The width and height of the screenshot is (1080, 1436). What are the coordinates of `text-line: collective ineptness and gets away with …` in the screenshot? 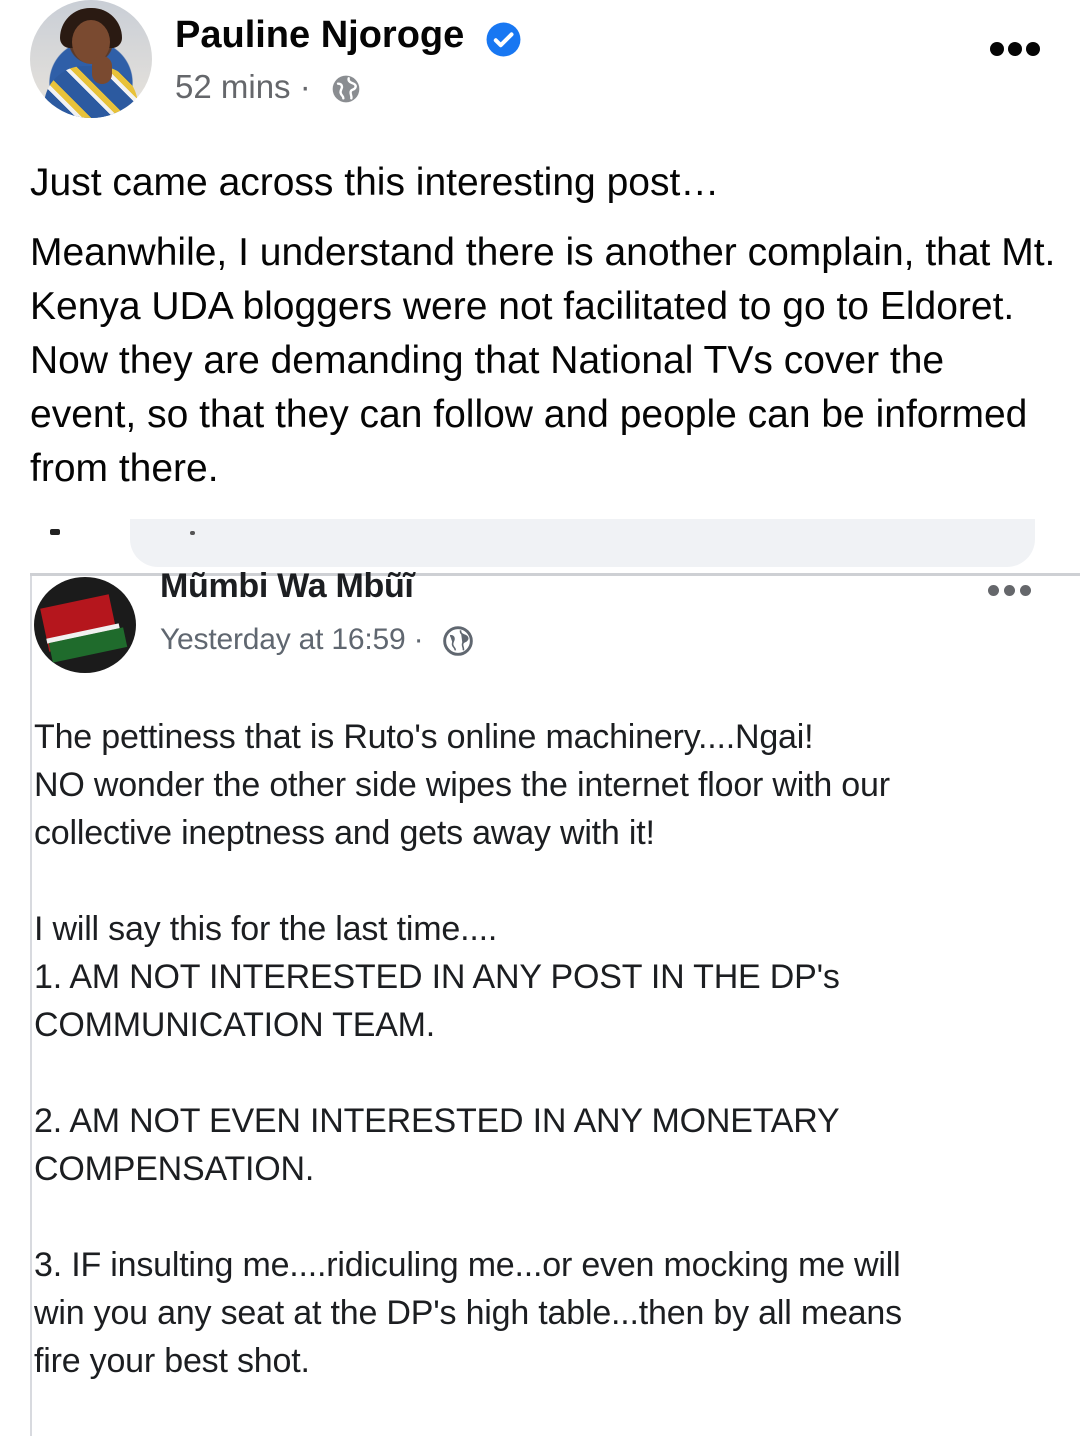 It's located at (344, 833).